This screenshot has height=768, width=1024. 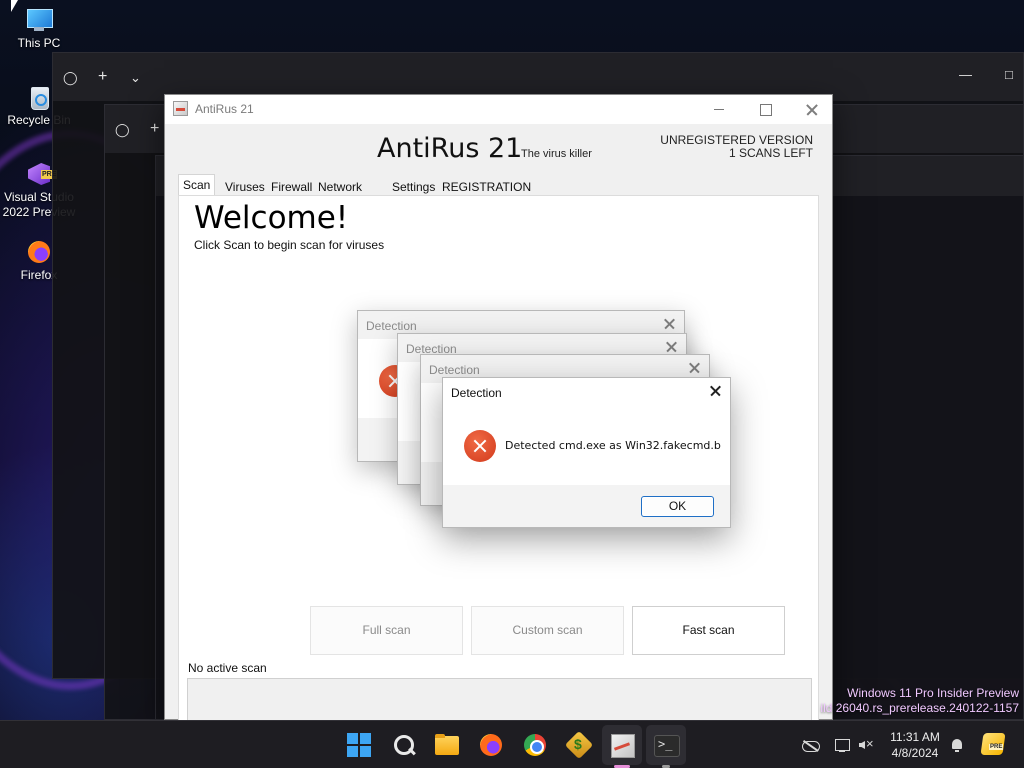 What do you see at coordinates (39, 43) in the screenshot?
I see `desktop-icon-label: This PC` at bounding box center [39, 43].